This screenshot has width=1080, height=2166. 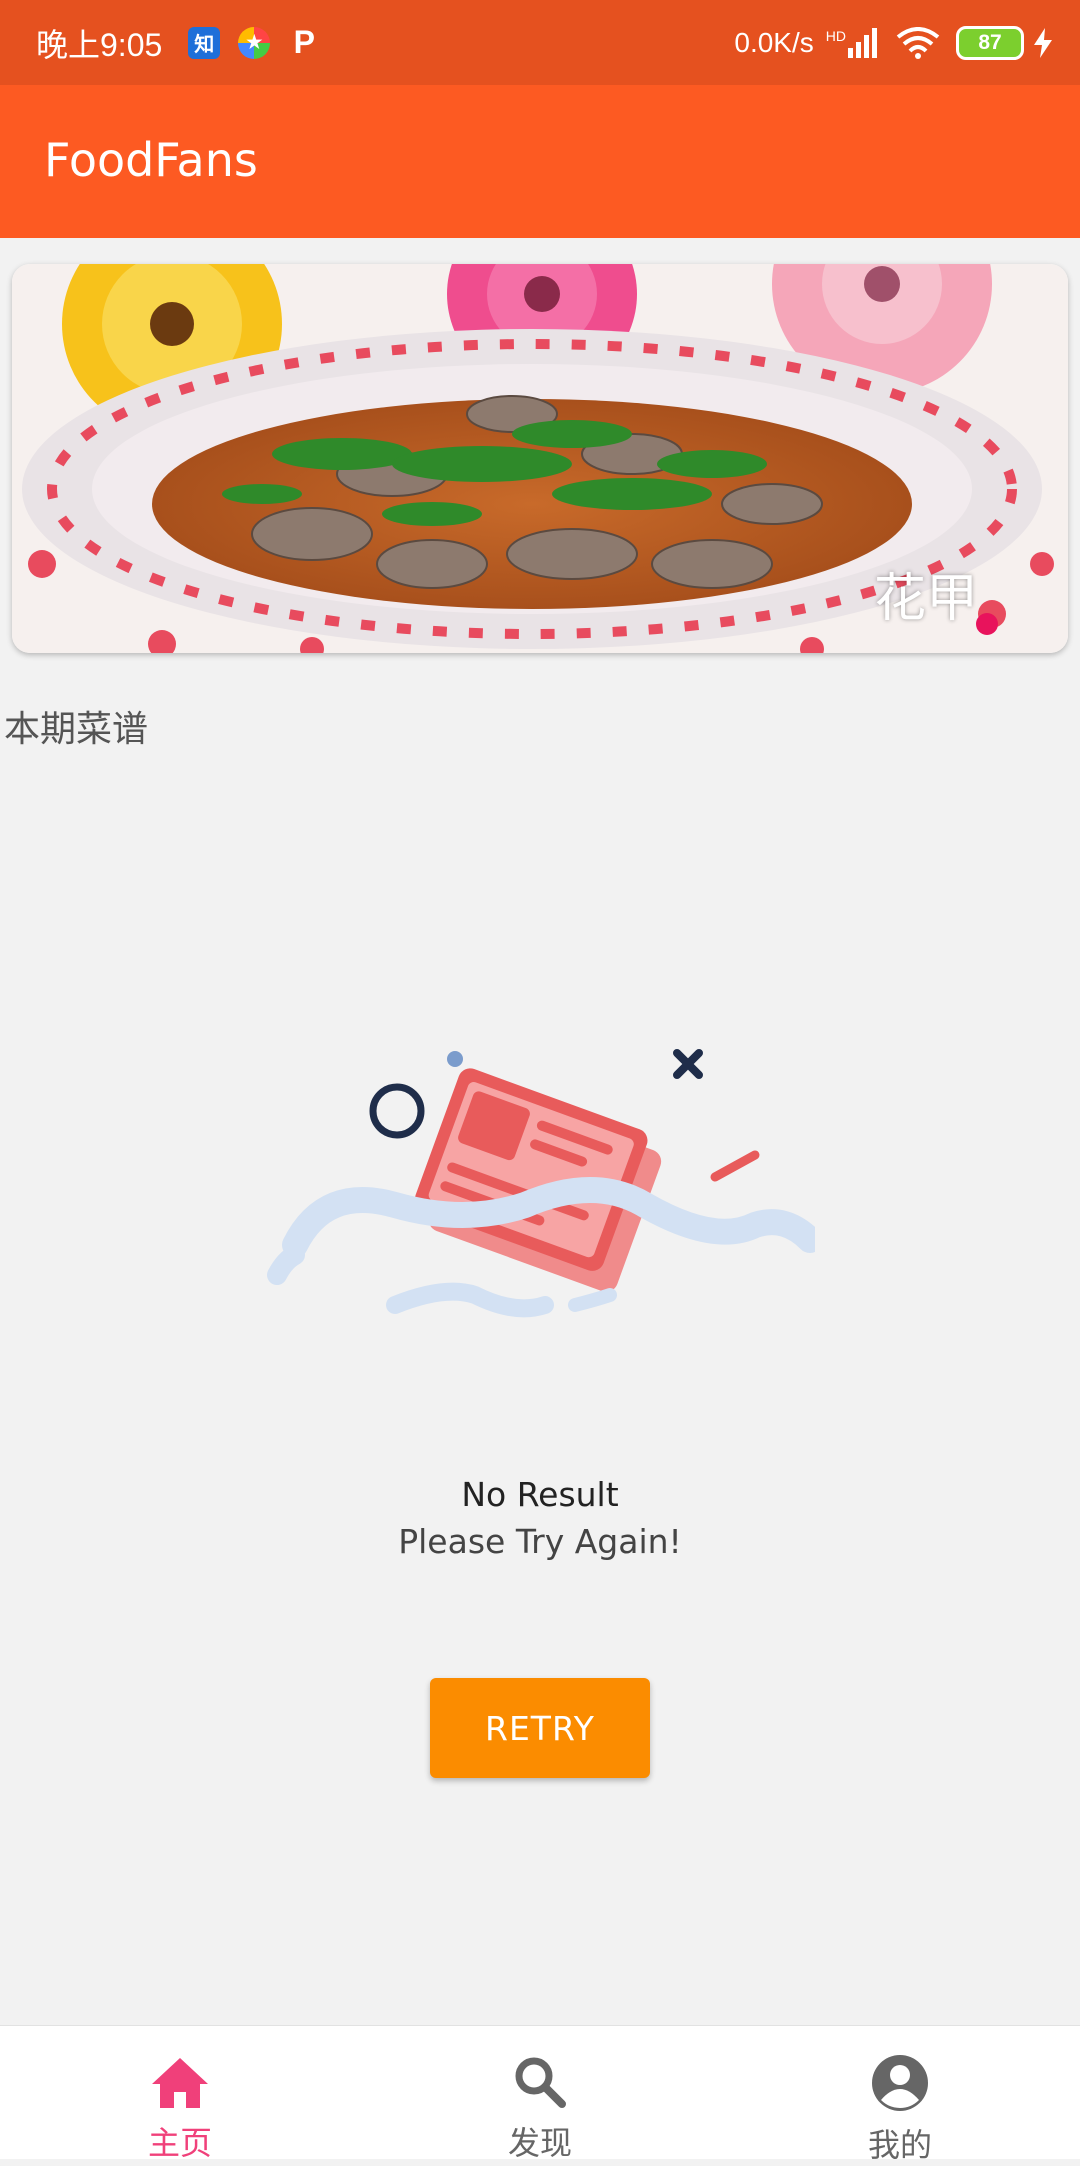 What do you see at coordinates (900, 2083) in the screenshot?
I see `account-icon` at bounding box center [900, 2083].